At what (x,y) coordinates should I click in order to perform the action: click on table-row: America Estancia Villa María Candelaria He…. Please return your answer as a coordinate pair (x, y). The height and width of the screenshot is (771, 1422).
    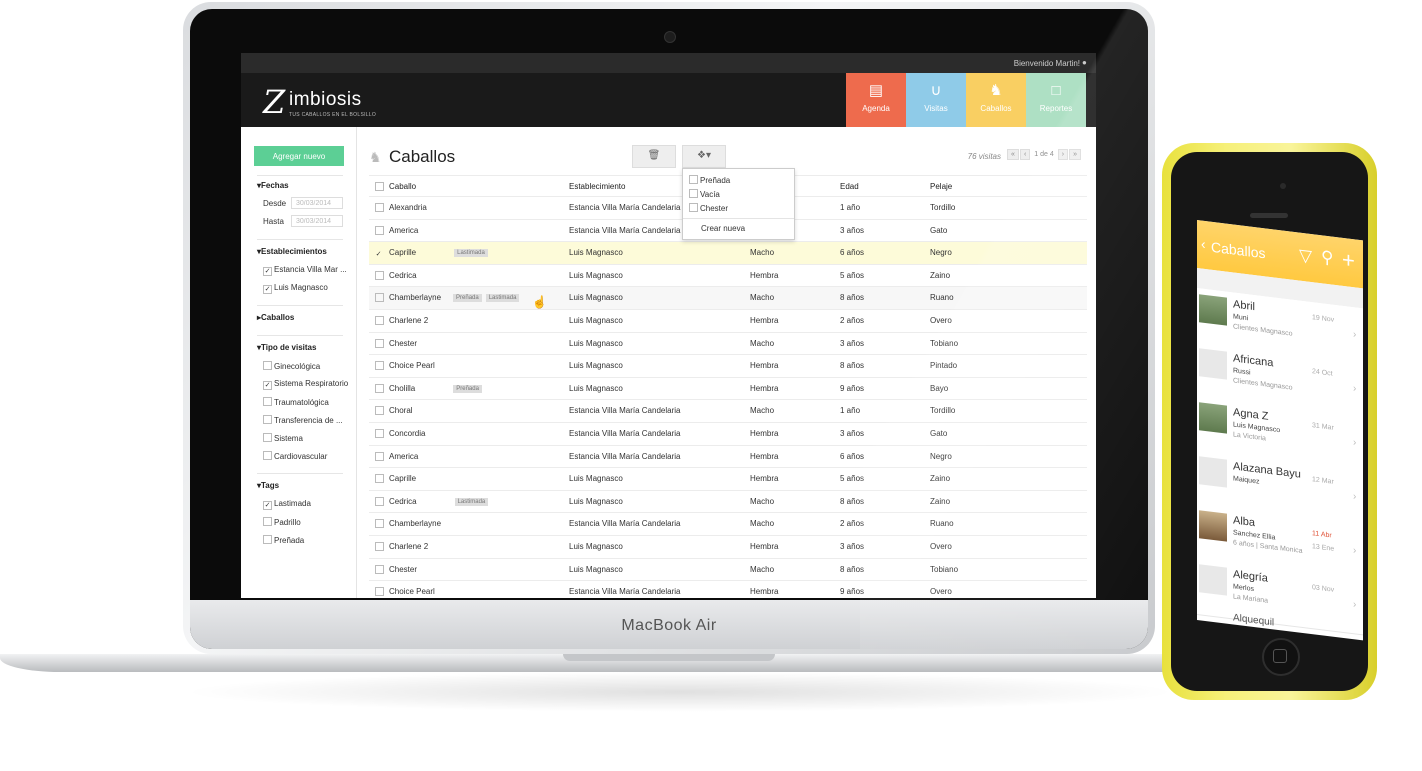
    Looking at the image, I should click on (728, 457).